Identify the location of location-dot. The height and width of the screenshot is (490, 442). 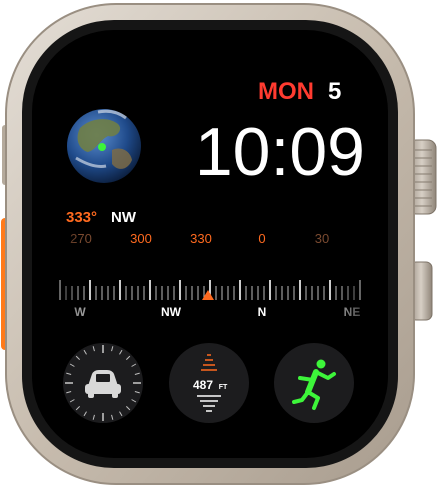
(102, 147).